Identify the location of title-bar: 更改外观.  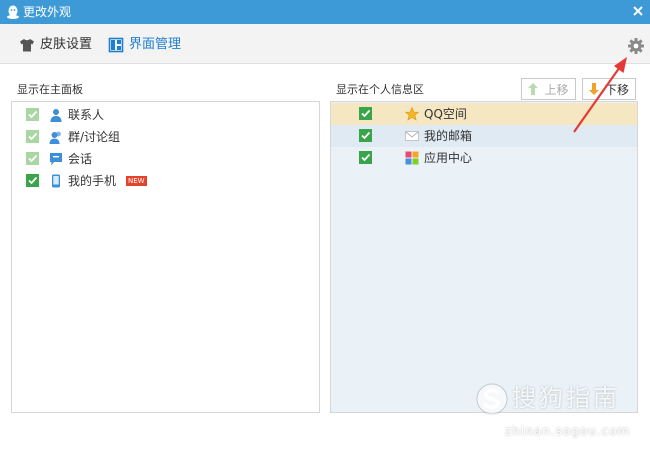
(325, 12).